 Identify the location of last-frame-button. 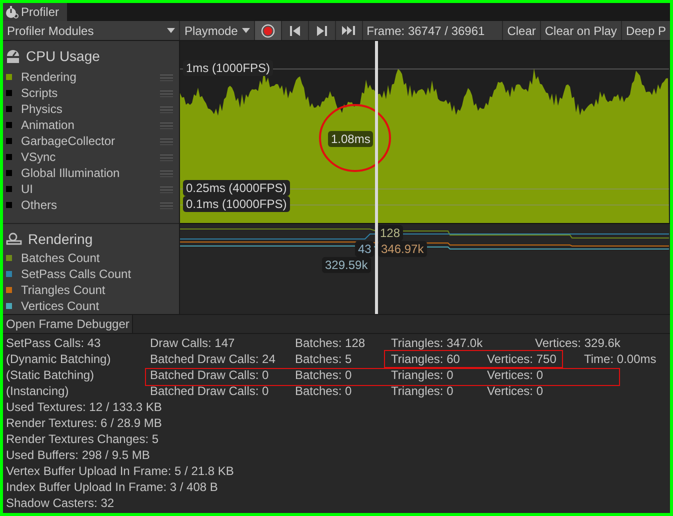
(349, 30).